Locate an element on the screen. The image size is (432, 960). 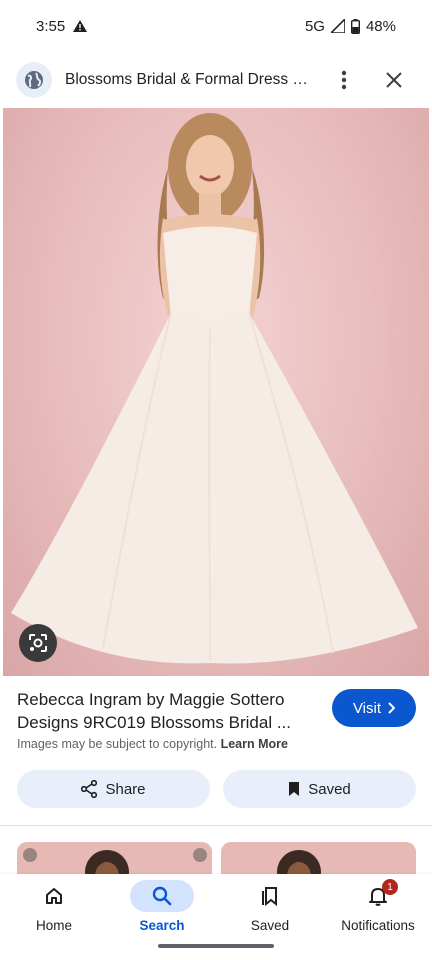
close-button is located at coordinates (394, 80).